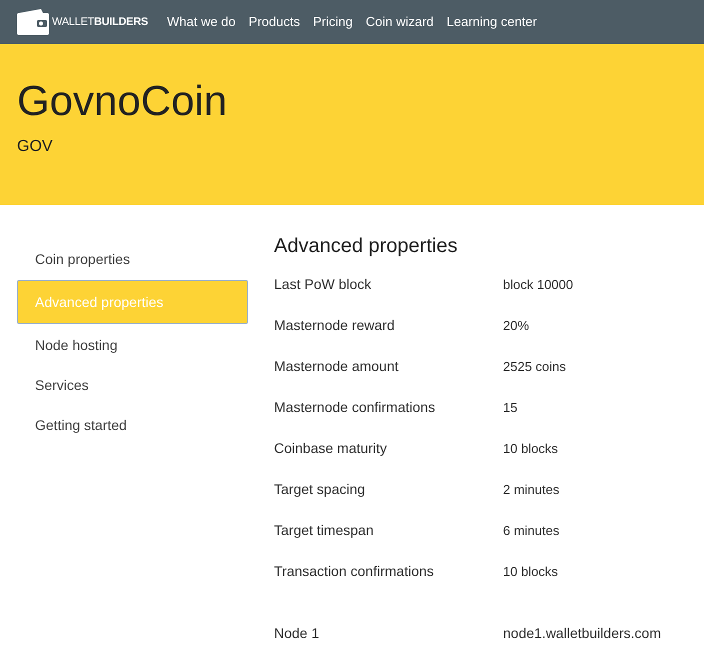 This screenshot has height=648, width=704. I want to click on property-label: Target spacing, so click(320, 489).